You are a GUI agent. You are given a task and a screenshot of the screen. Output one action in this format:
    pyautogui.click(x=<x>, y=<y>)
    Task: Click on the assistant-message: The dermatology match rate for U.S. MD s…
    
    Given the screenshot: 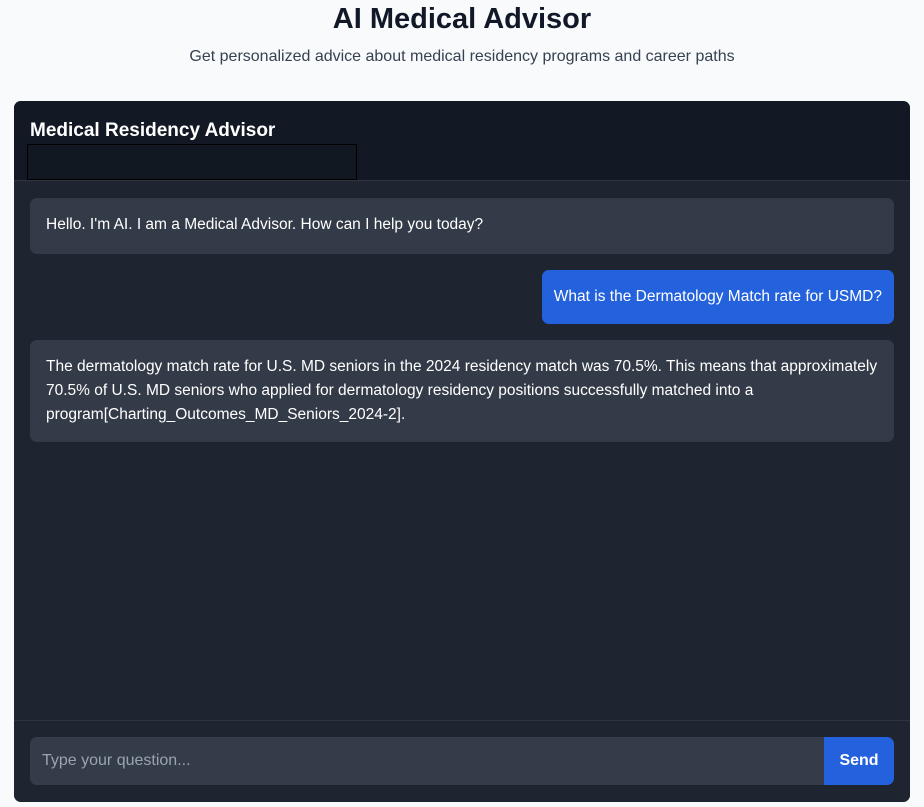 What is the action you would take?
    pyautogui.click(x=462, y=391)
    